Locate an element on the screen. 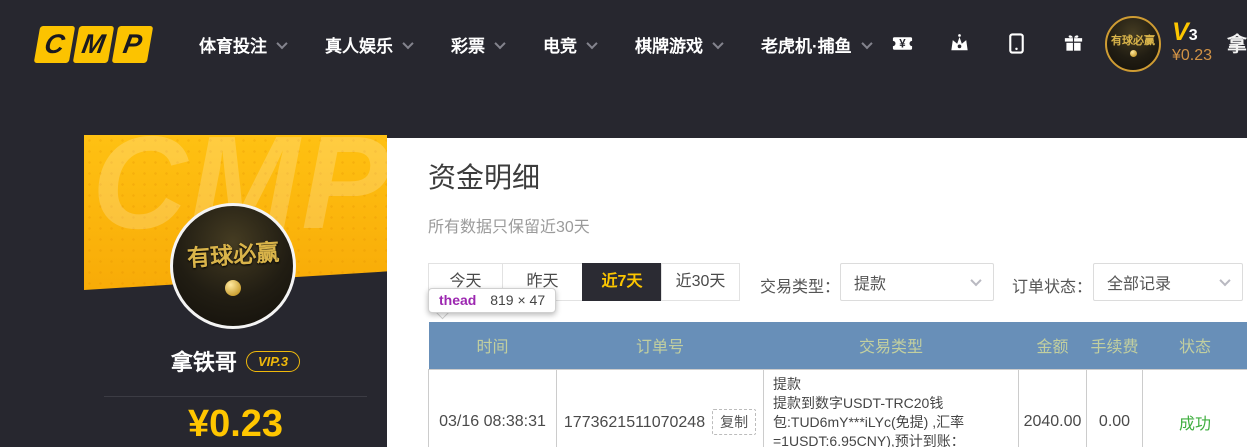 The height and width of the screenshot is (447, 1247). profile-name-row: 拿铁哥 VIP.3 is located at coordinates (235, 361).